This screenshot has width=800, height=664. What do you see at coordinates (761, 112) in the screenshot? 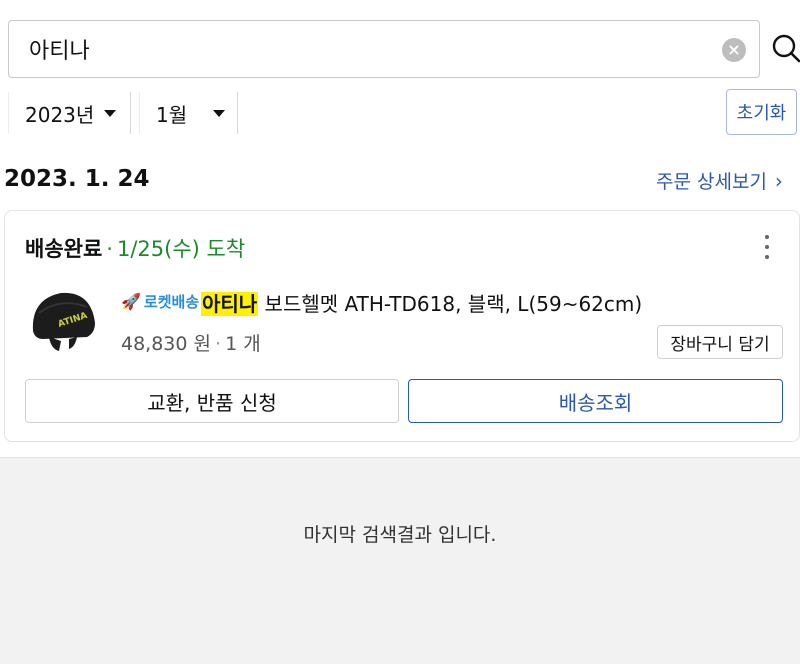
I see `reset-button: 초기화` at bounding box center [761, 112].